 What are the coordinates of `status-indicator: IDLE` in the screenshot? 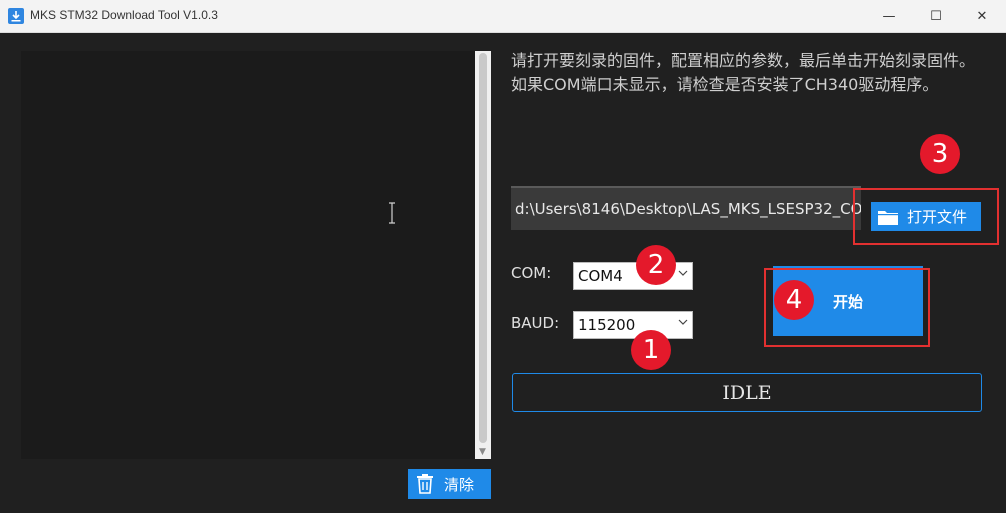 It's located at (747, 392).